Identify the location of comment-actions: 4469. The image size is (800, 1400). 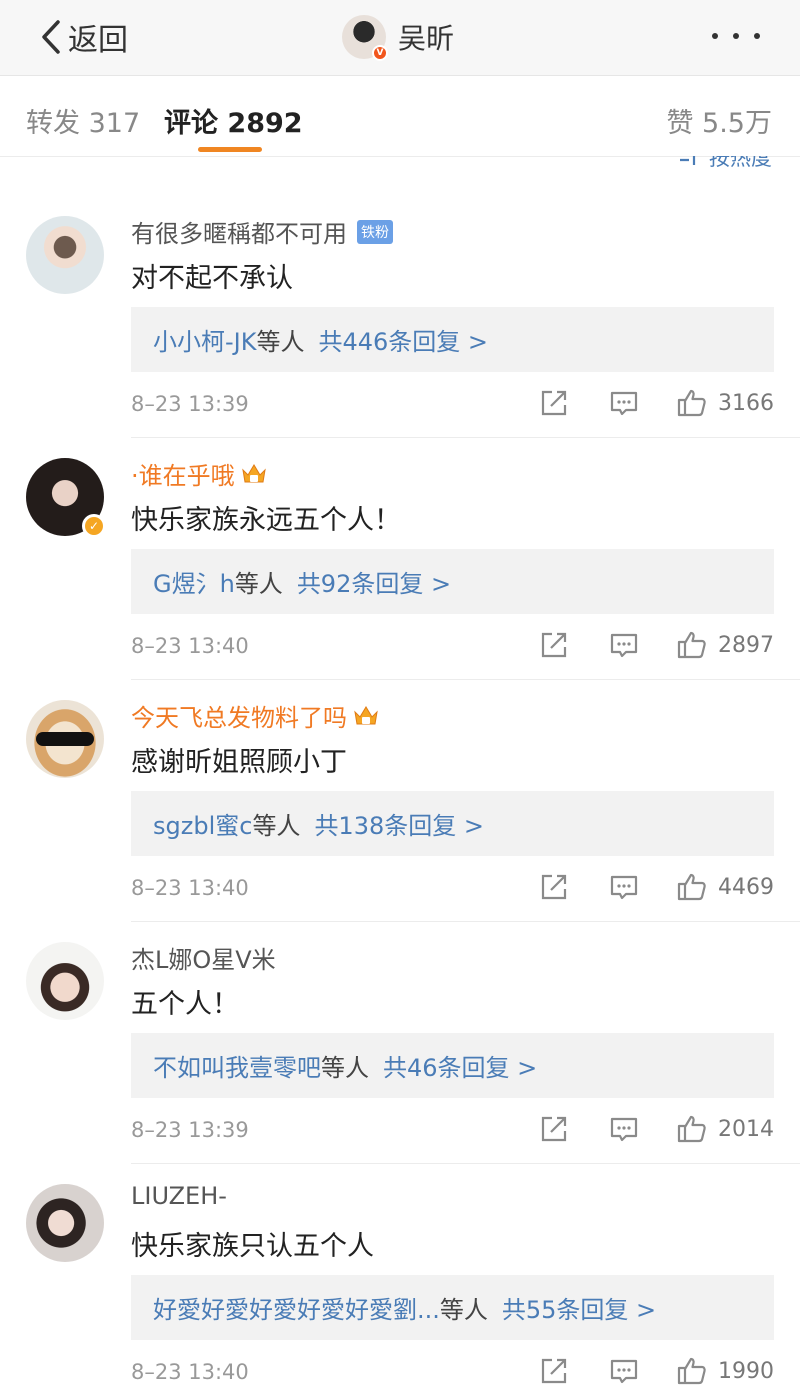
(656, 887).